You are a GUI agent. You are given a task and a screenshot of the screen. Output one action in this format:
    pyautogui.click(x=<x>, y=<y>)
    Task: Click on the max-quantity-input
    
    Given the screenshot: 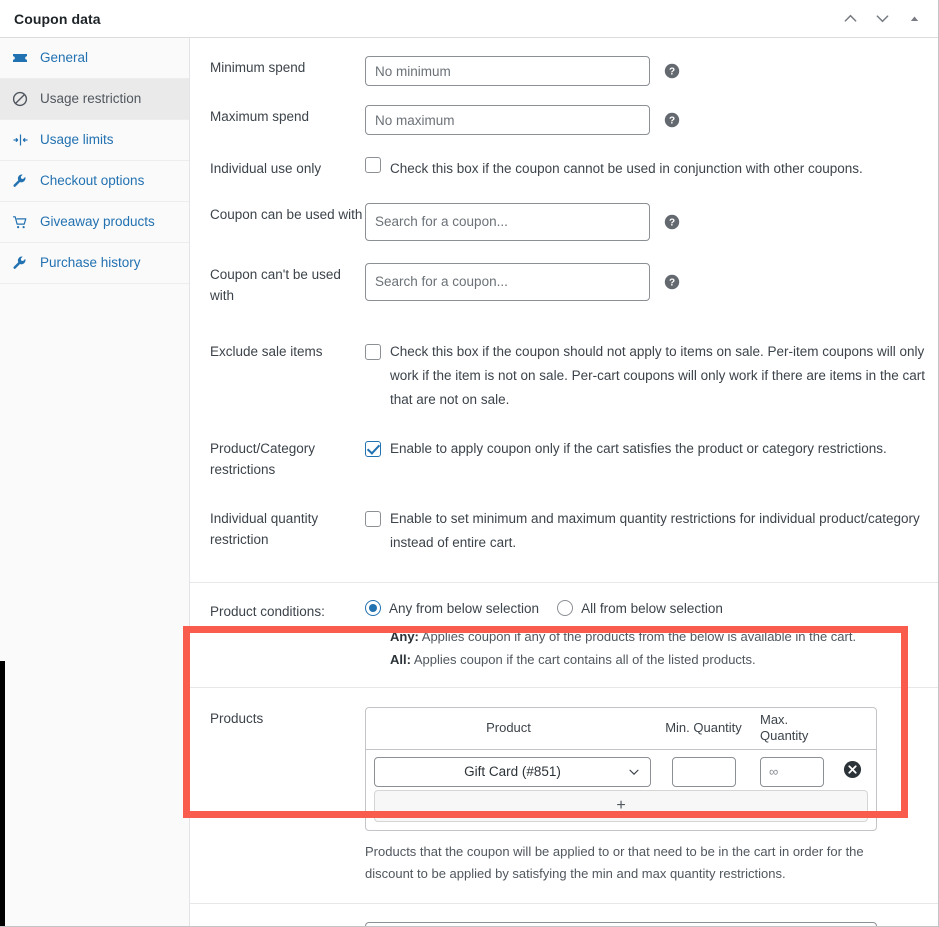 What is the action you would take?
    pyautogui.click(x=792, y=771)
    